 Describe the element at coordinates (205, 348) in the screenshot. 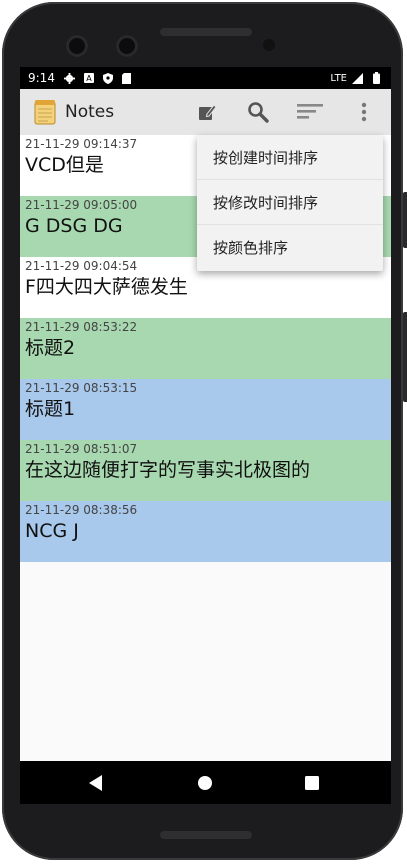

I see `note-item: 21-11-29 08:53:22 标题2` at that location.